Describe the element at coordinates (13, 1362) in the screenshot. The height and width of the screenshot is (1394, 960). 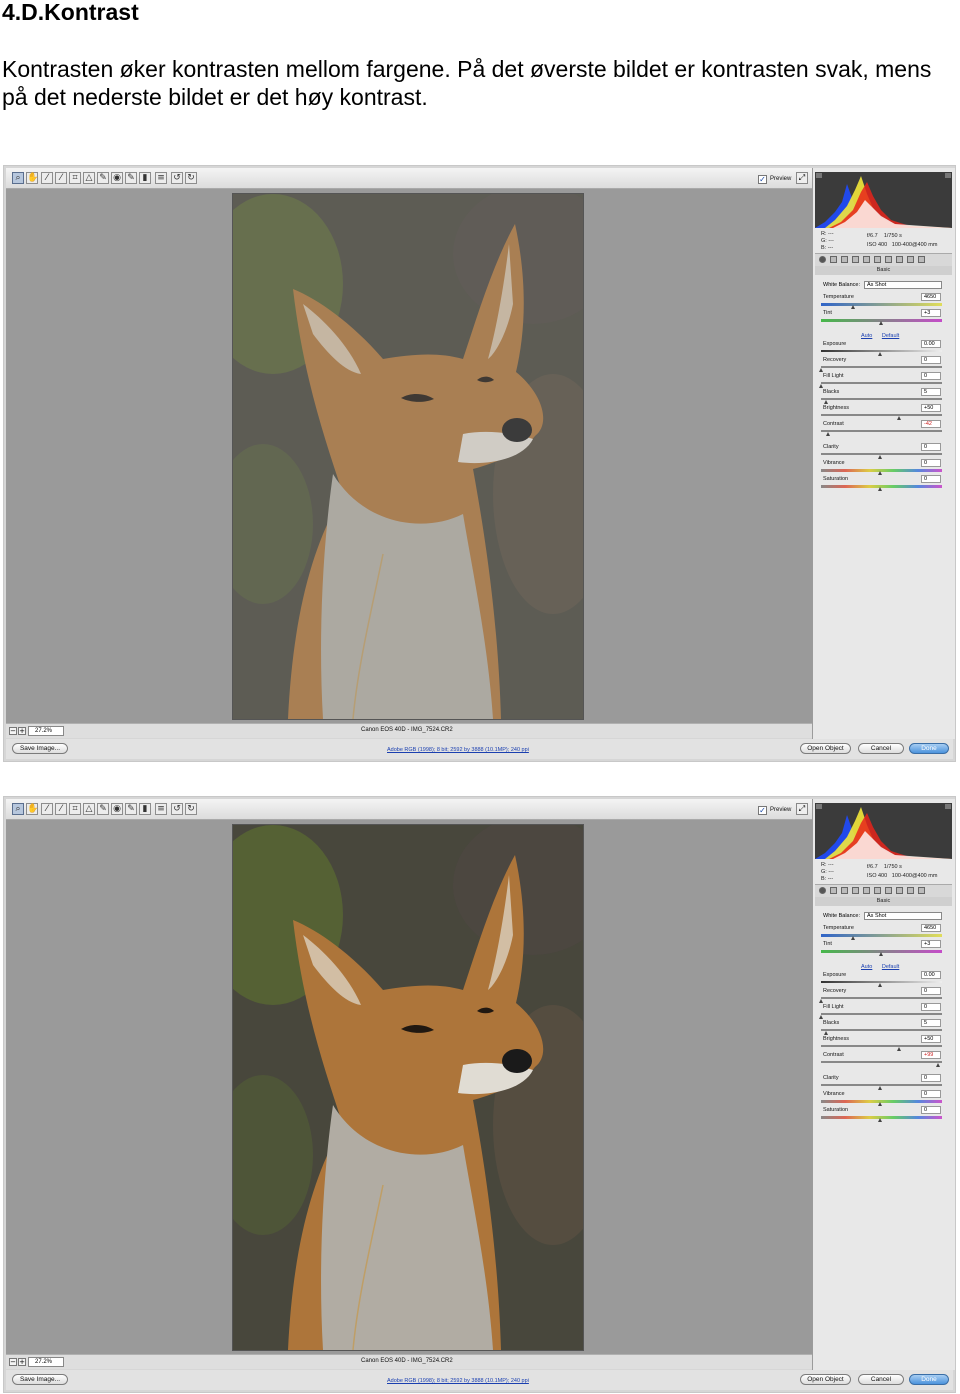
I see `zoom-out-button: −` at that location.